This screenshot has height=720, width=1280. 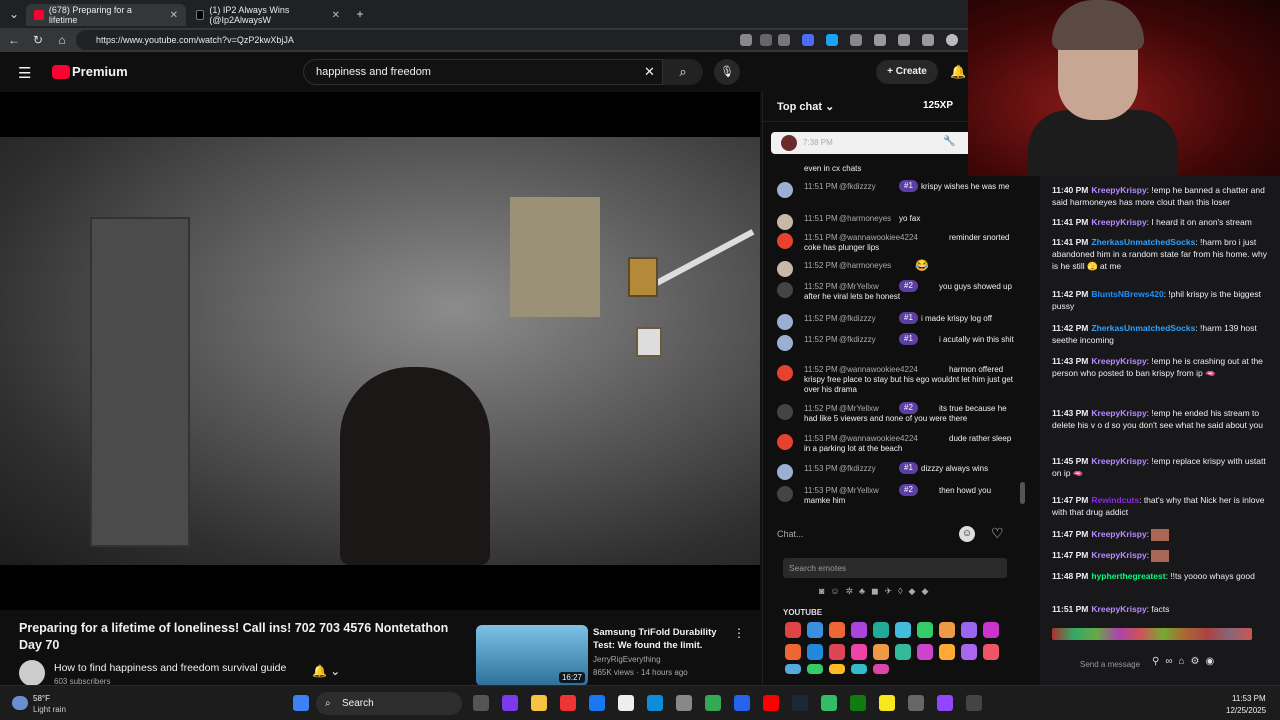 I want to click on emote-category-tabs: ◙☺✲♣◼✈◊◆◆, so click(x=899, y=593).